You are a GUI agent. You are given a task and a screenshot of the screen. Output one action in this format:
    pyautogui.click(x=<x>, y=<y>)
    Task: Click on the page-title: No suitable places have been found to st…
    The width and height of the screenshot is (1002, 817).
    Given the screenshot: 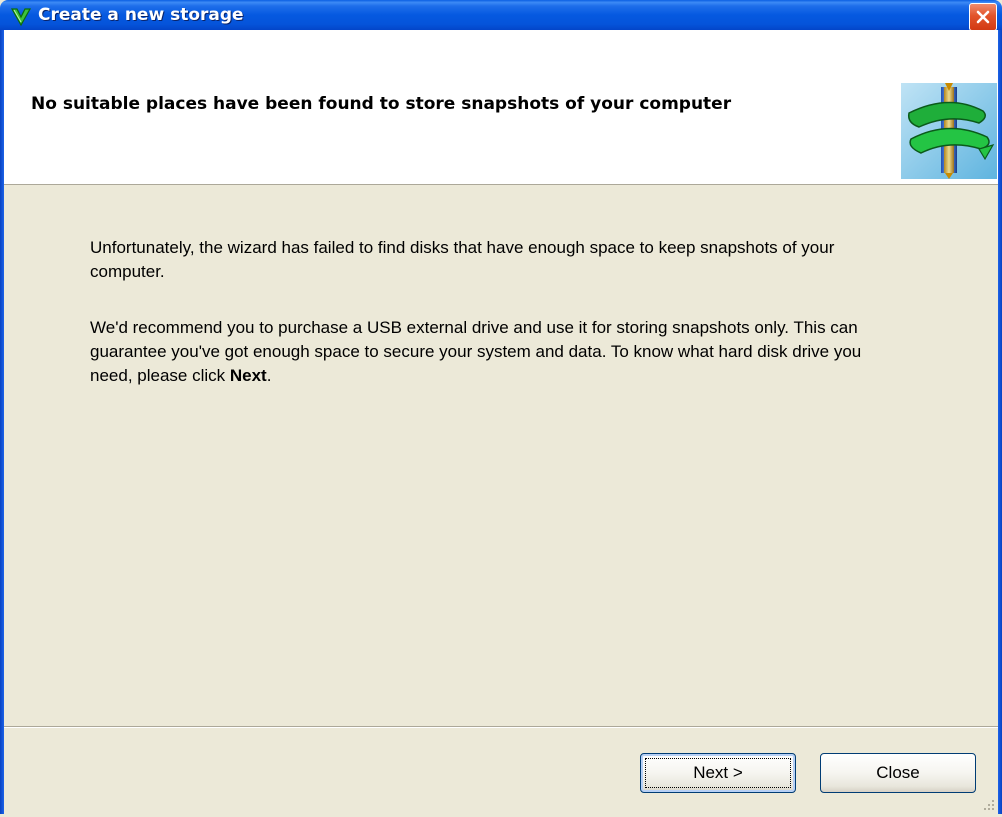 What is the action you would take?
    pyautogui.click(x=381, y=104)
    